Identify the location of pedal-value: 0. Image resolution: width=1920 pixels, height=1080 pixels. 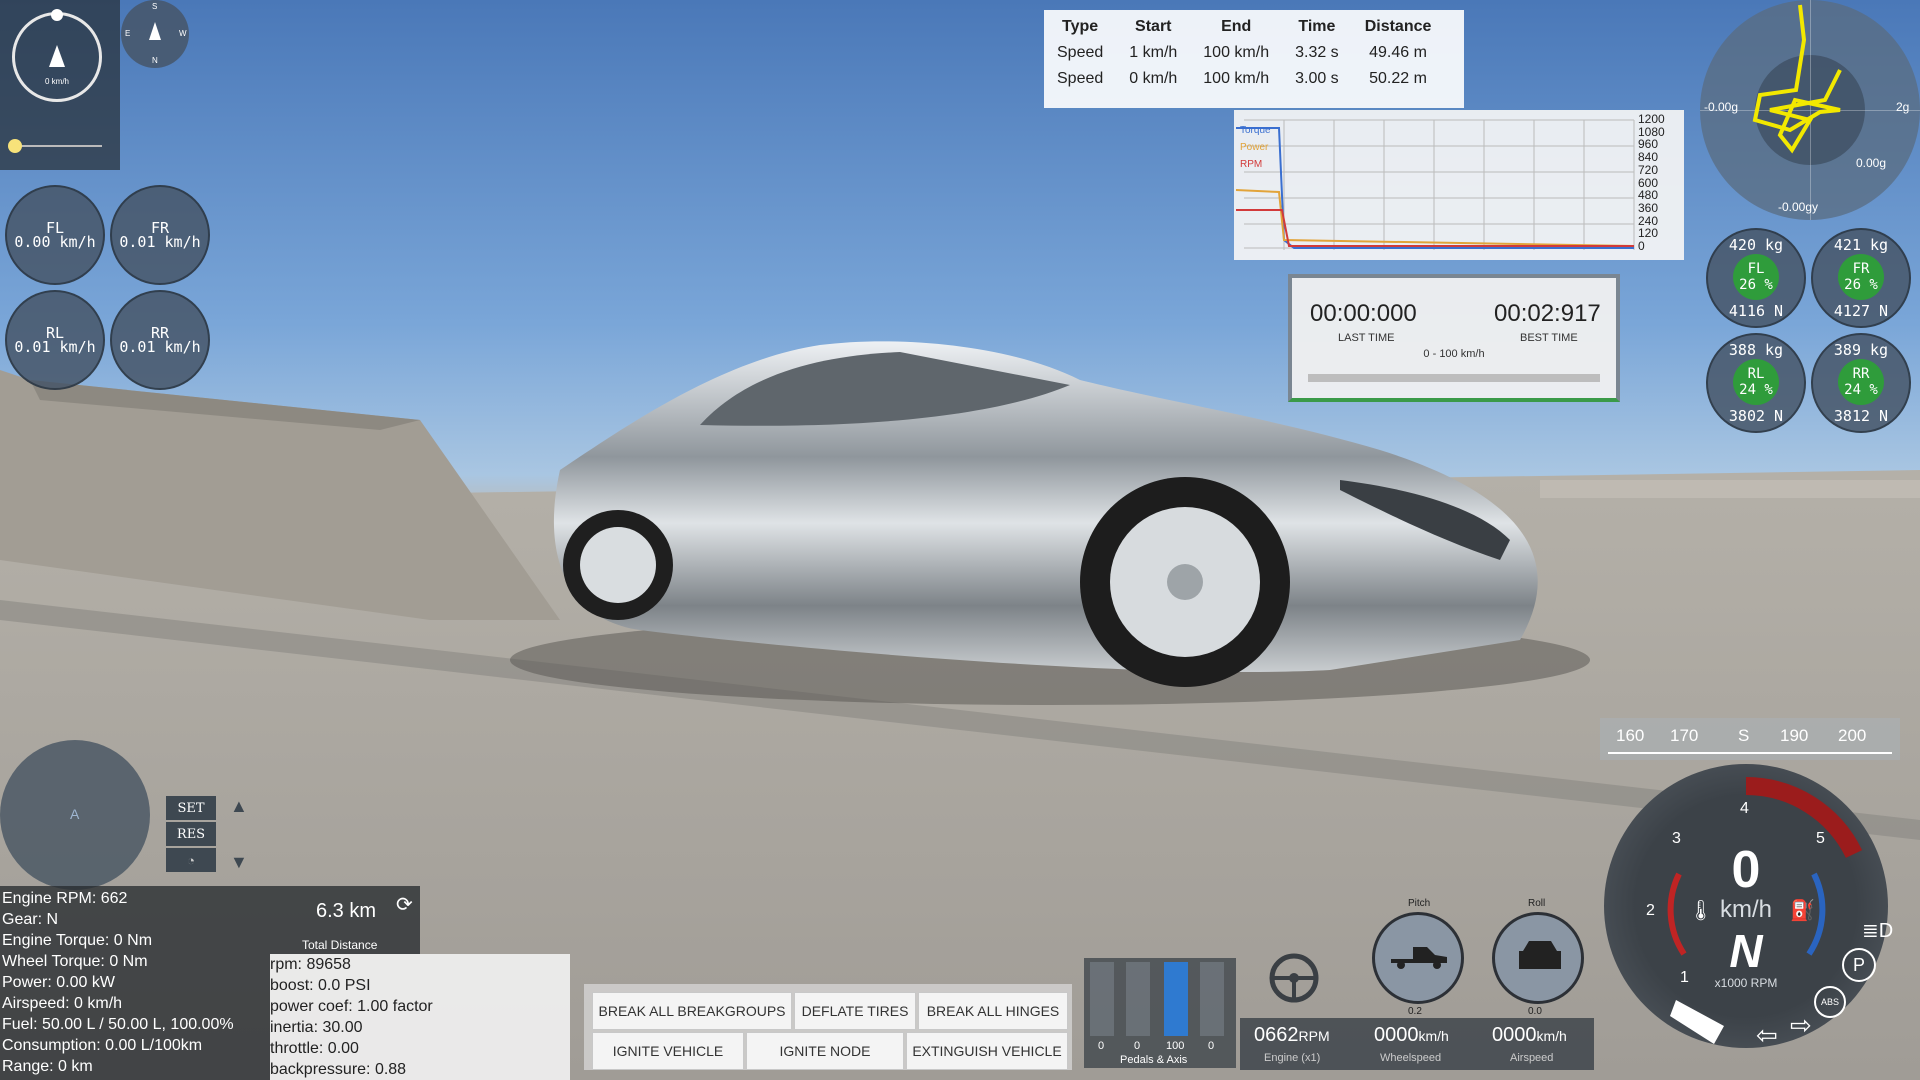
(1101, 1046).